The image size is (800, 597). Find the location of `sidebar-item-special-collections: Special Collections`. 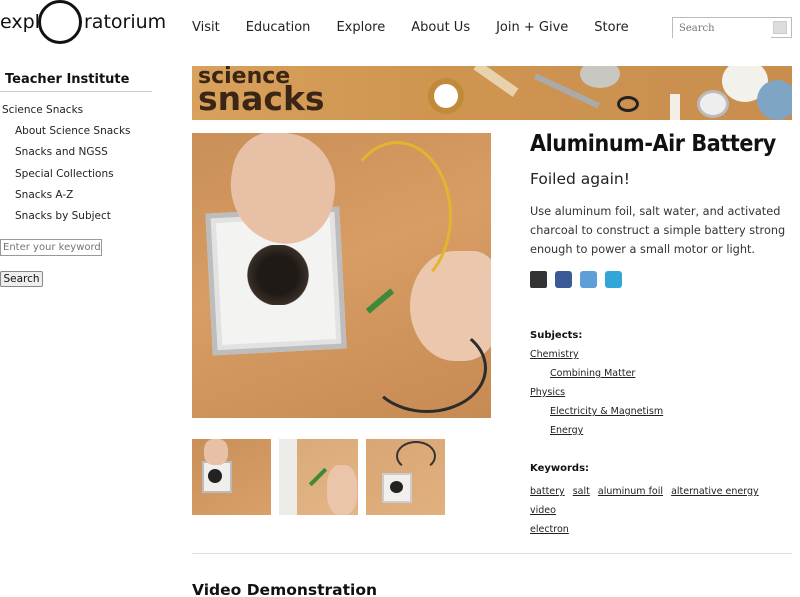

sidebar-item-special-collections: Special Collections is located at coordinates (66, 178).